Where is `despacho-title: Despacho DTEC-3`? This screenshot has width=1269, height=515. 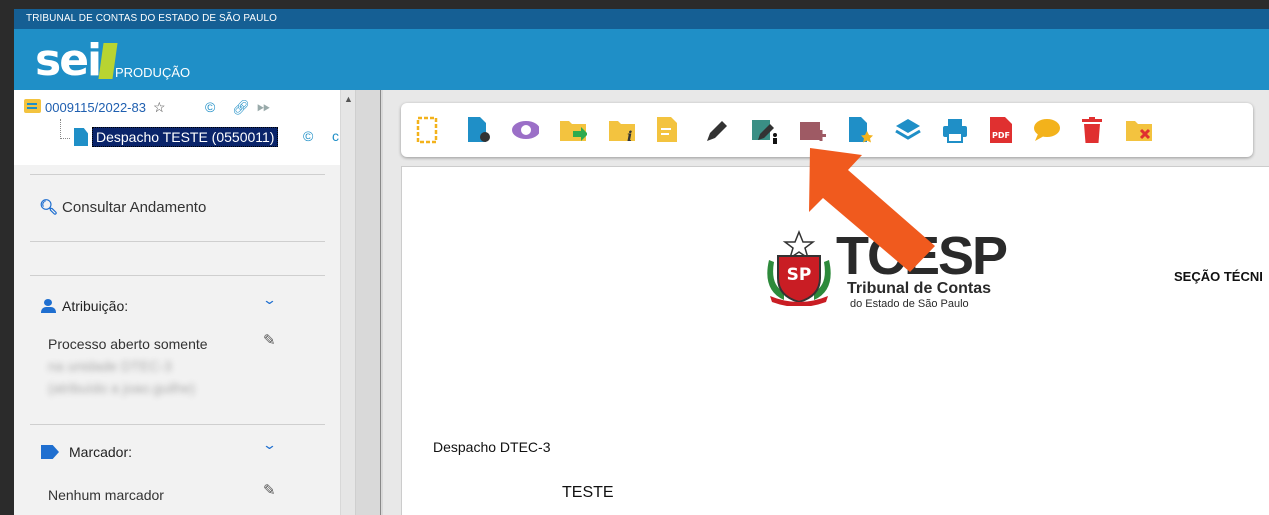 despacho-title: Despacho DTEC-3 is located at coordinates (492, 447).